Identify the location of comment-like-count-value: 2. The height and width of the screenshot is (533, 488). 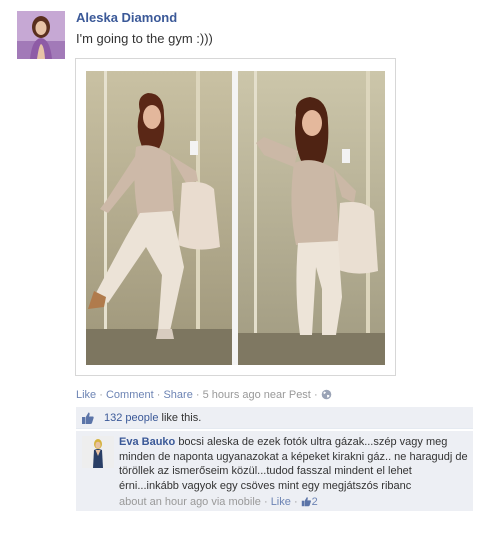
(314, 502).